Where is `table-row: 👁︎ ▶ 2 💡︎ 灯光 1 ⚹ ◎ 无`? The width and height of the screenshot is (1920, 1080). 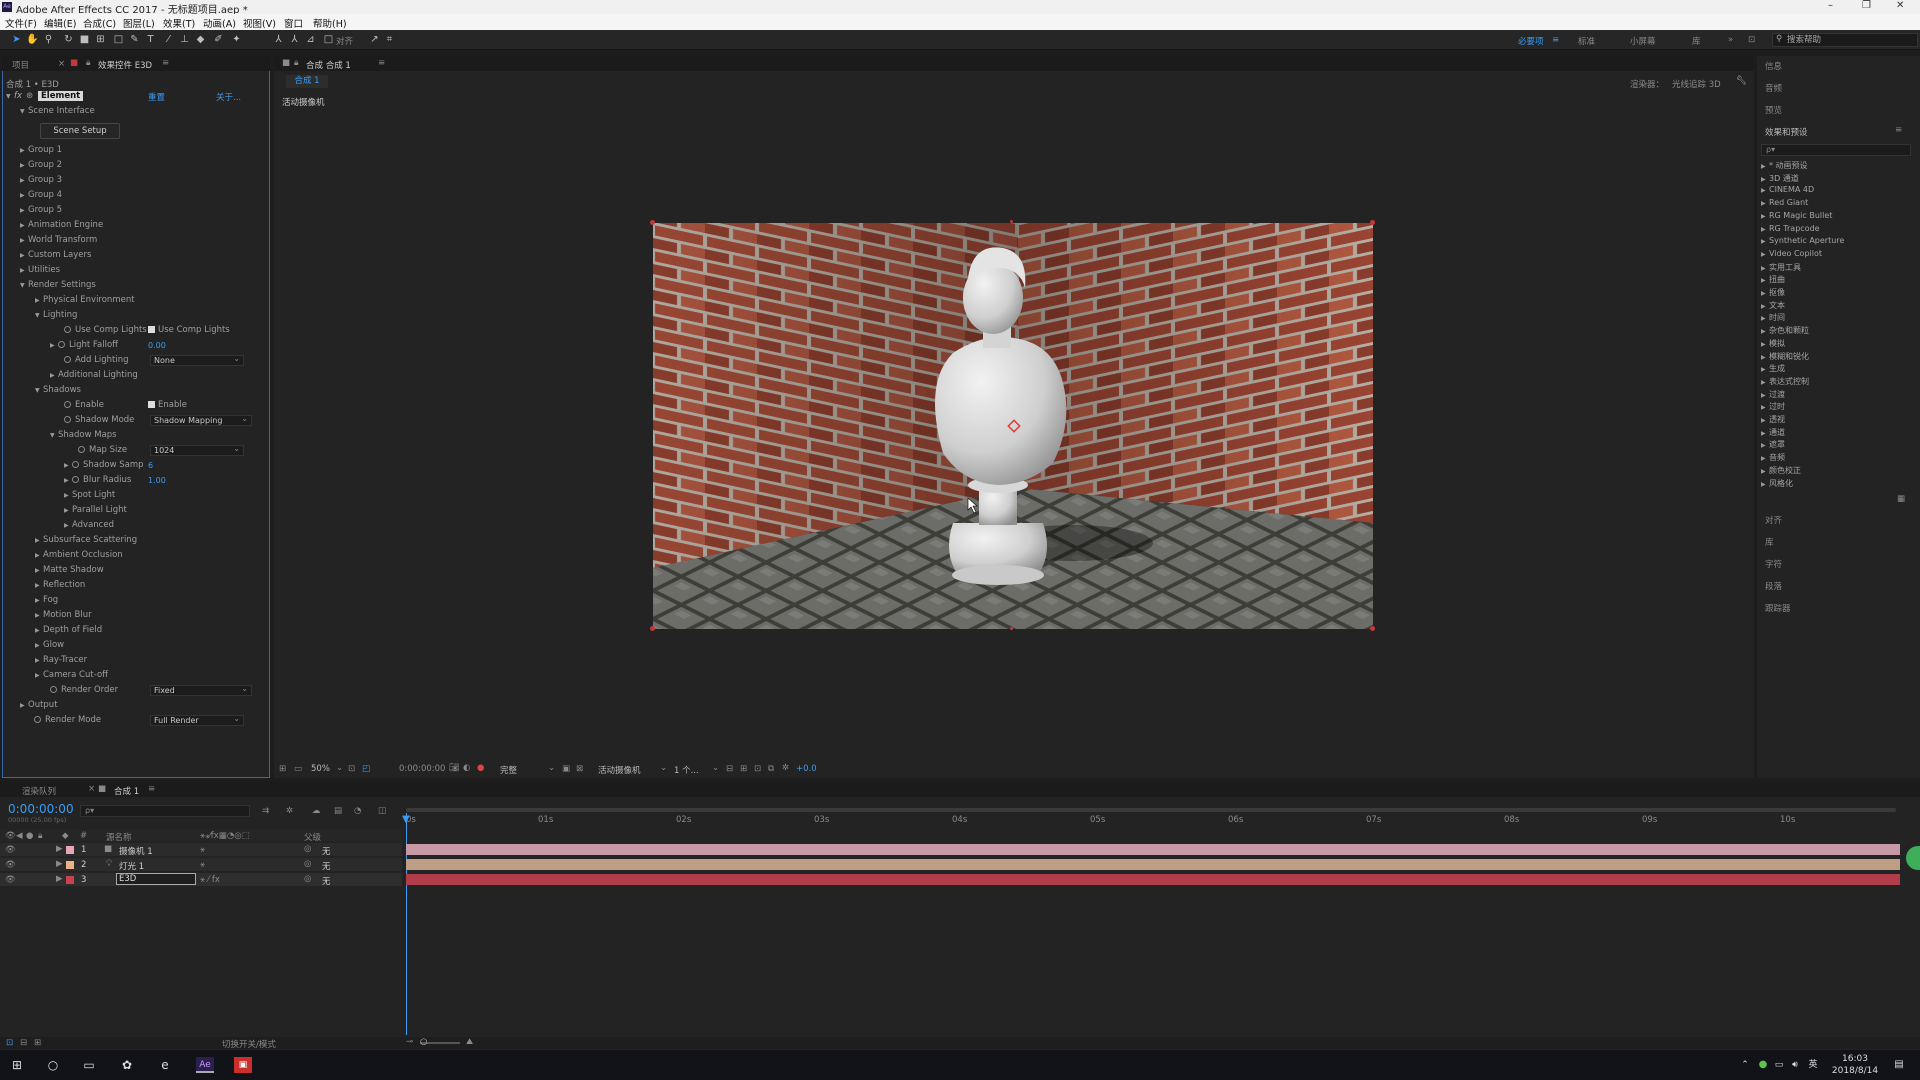 table-row: 👁︎ ▶ 2 💡︎ 灯光 1 ⚹ ◎ 无 is located at coordinates (201, 865).